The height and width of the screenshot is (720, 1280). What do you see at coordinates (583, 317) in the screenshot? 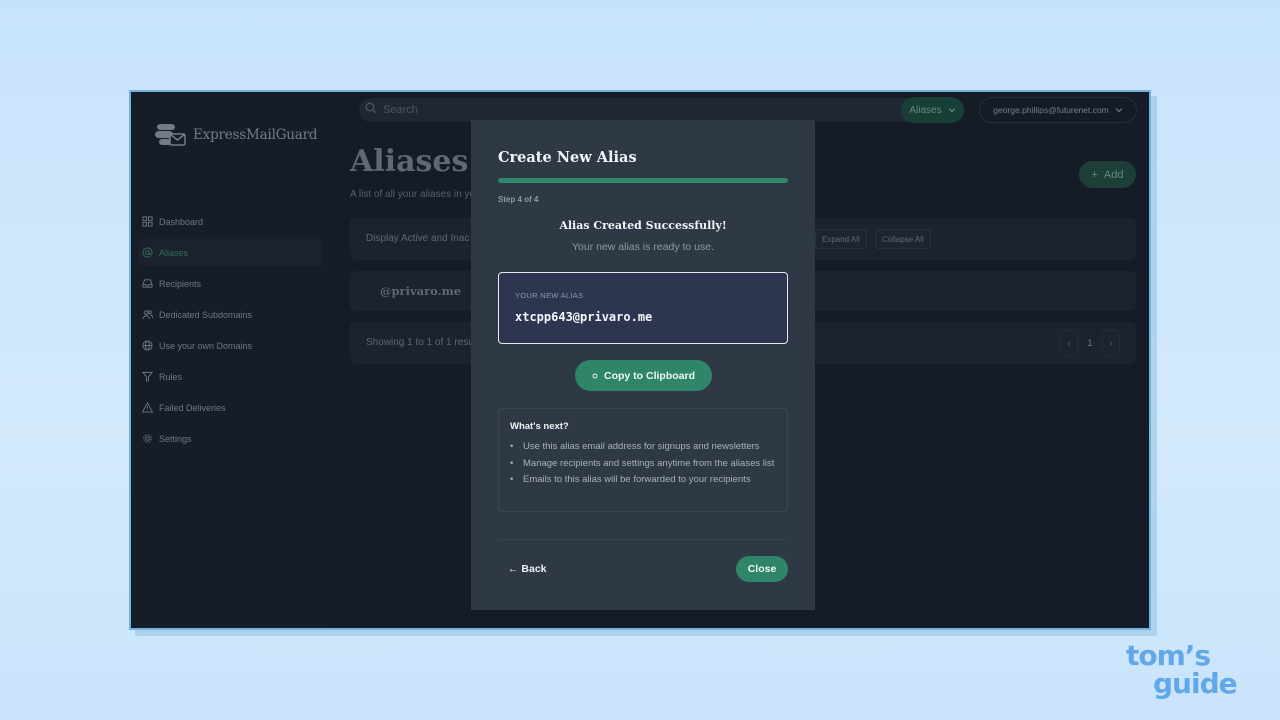
I see `new-alias-value: xtcpp643@privaro.me` at bounding box center [583, 317].